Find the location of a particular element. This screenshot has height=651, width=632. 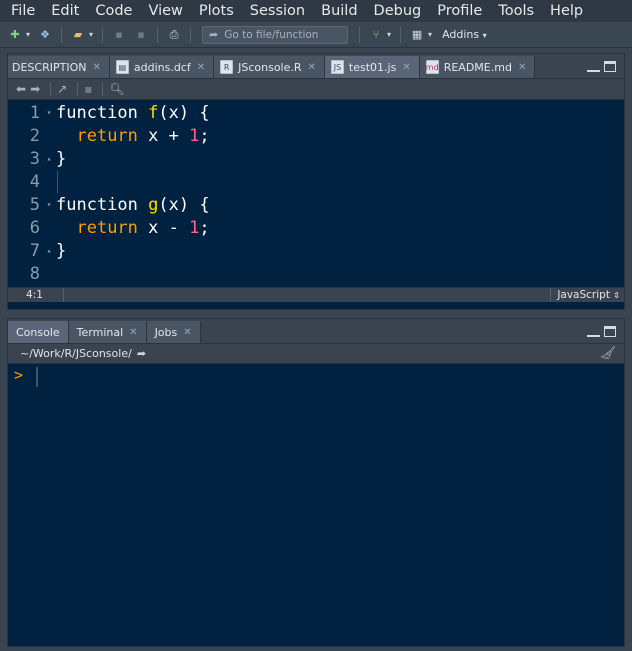

language-selector: JavaScript ⇕ is located at coordinates (585, 295).